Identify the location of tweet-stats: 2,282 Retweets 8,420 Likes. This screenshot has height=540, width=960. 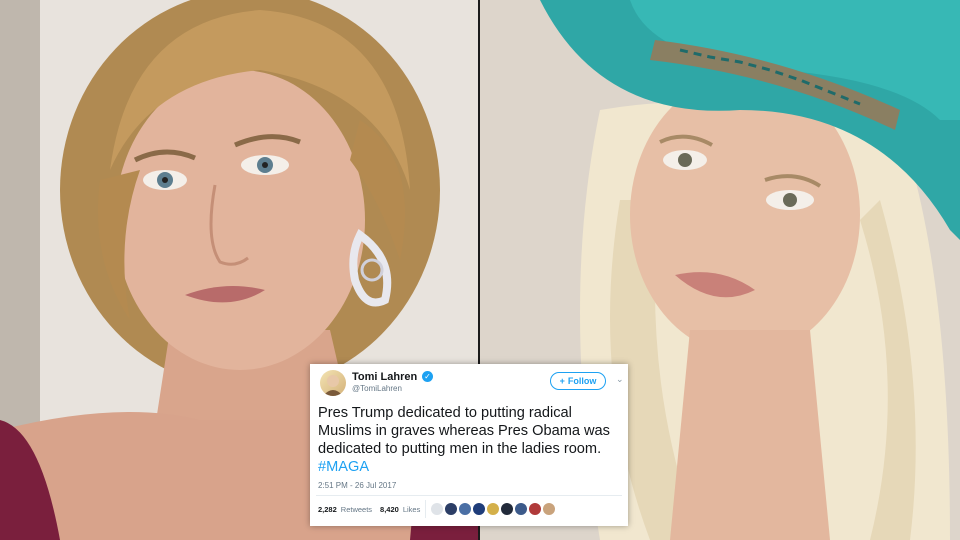
(369, 509).